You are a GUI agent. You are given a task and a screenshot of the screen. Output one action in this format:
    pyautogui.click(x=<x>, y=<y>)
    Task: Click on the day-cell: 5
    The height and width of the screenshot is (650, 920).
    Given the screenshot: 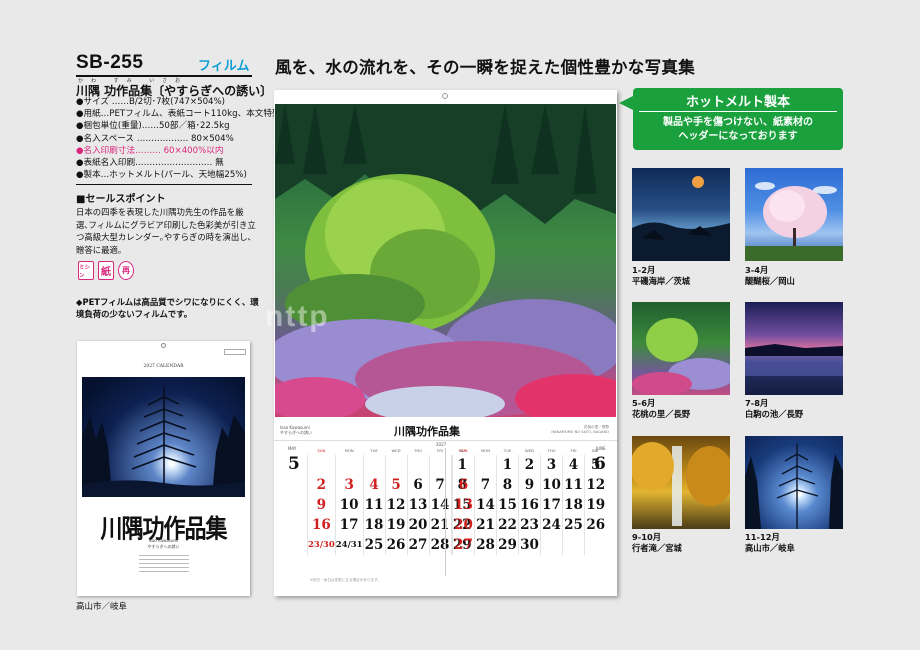 What is the action you would take?
    pyautogui.click(x=396, y=485)
    